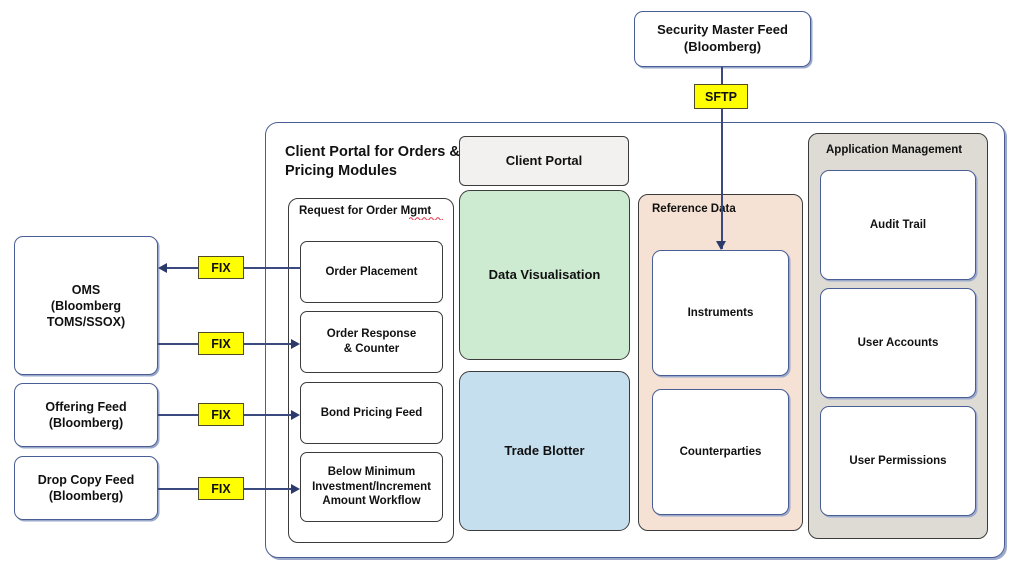 This screenshot has width=1024, height=569. I want to click on protocol-chip-sftp: SFTP, so click(721, 96).